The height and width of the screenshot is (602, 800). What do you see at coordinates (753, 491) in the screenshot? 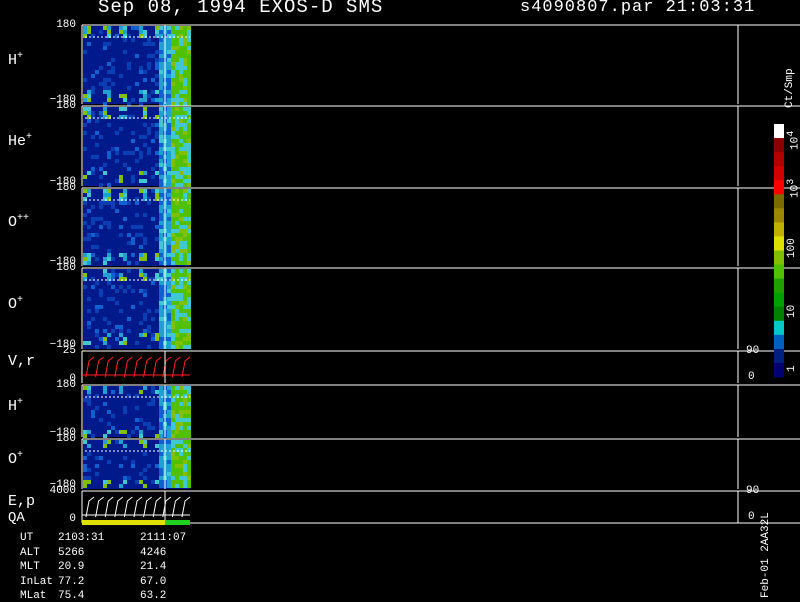
I see `right-tick-max: 90` at bounding box center [753, 491].